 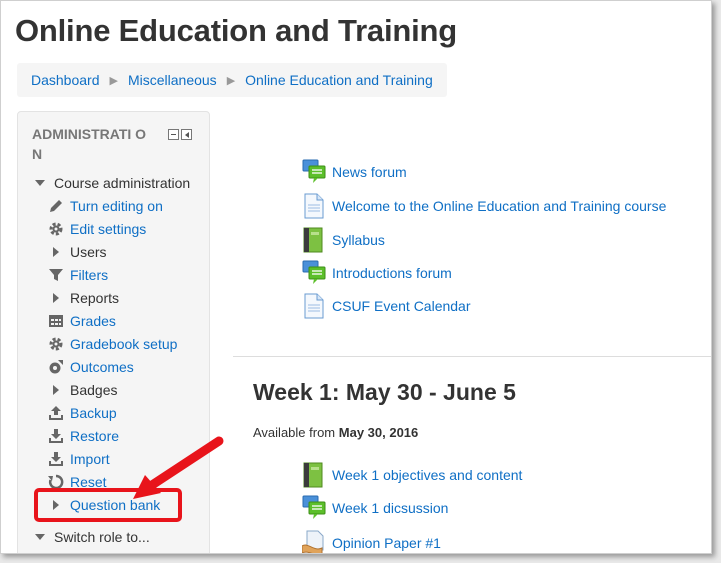 I want to click on tree-badges: Badges, so click(x=82, y=390).